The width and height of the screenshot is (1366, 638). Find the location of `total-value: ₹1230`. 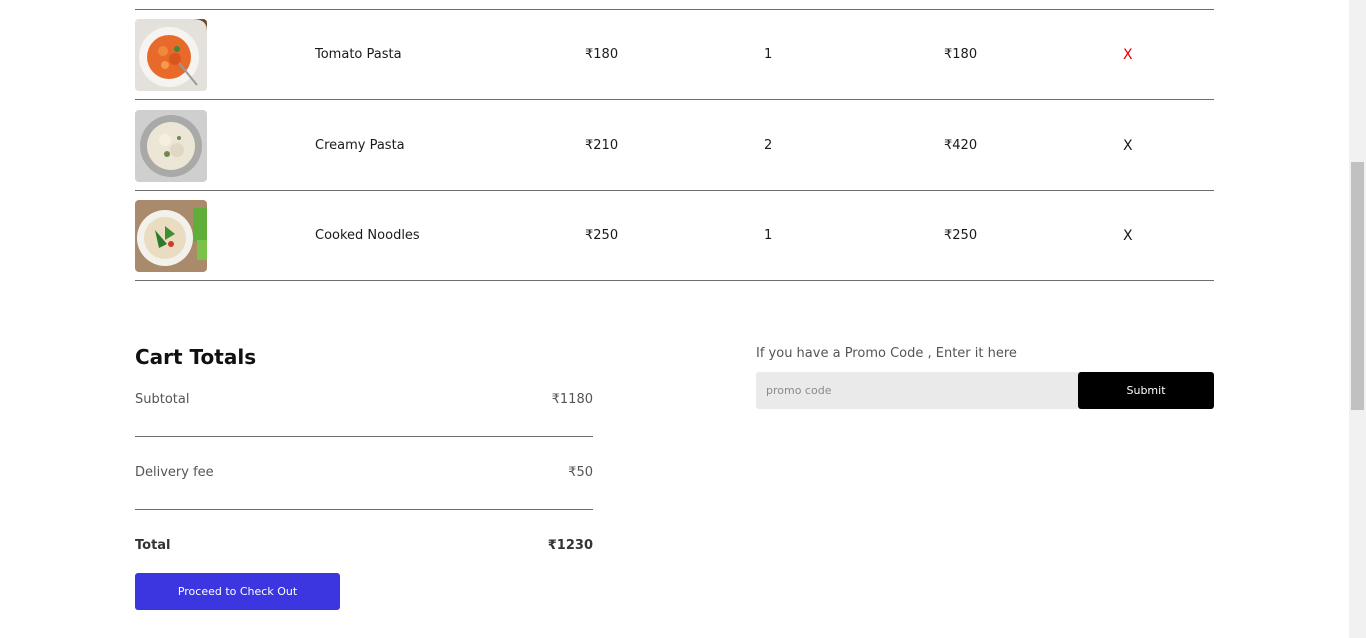

total-value: ₹1230 is located at coordinates (570, 545).